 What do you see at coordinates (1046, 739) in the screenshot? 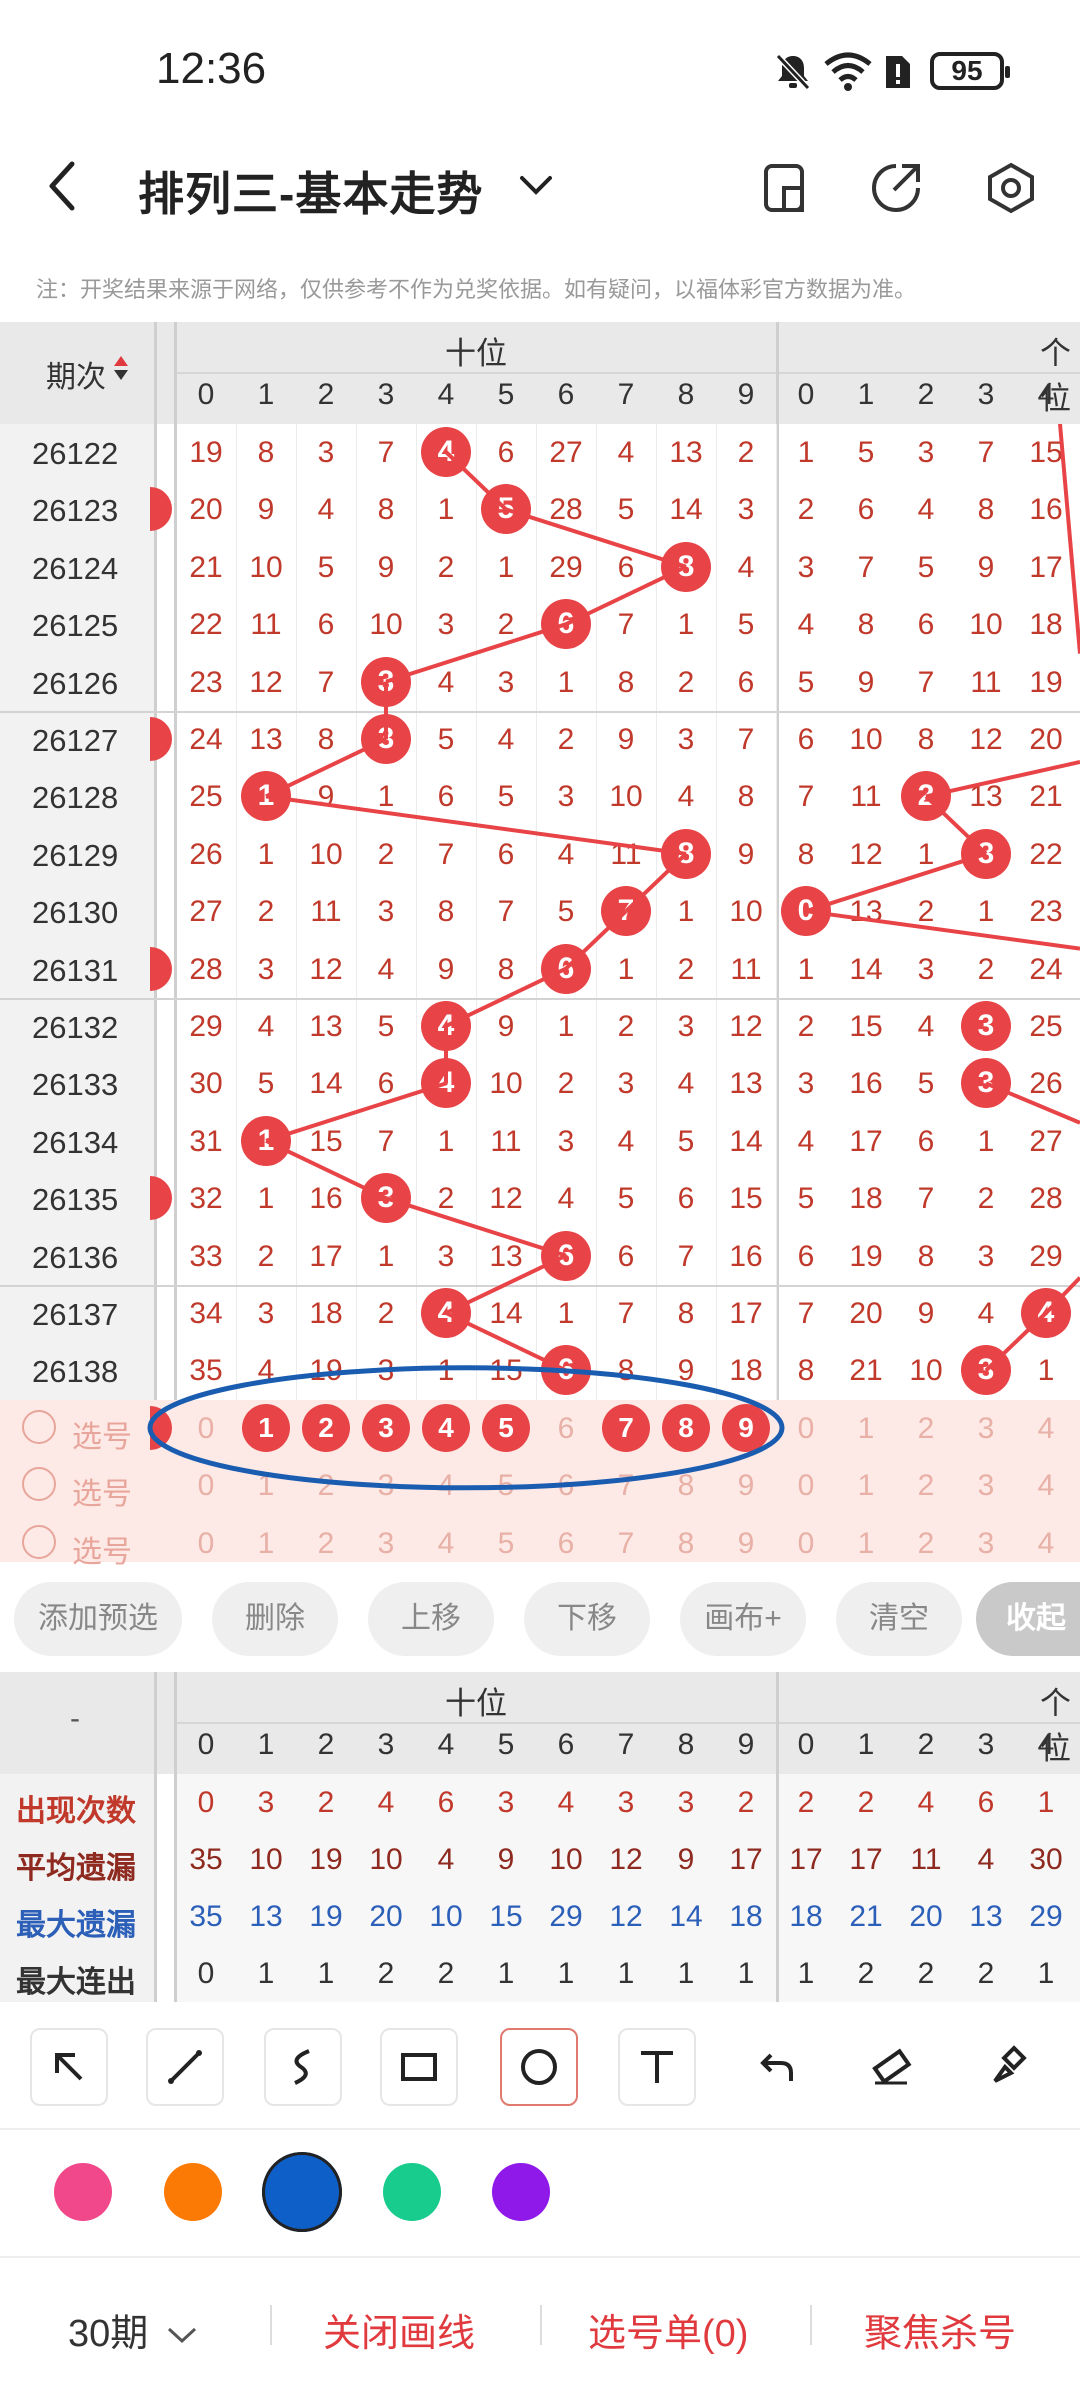
I see `miss-value: 20` at bounding box center [1046, 739].